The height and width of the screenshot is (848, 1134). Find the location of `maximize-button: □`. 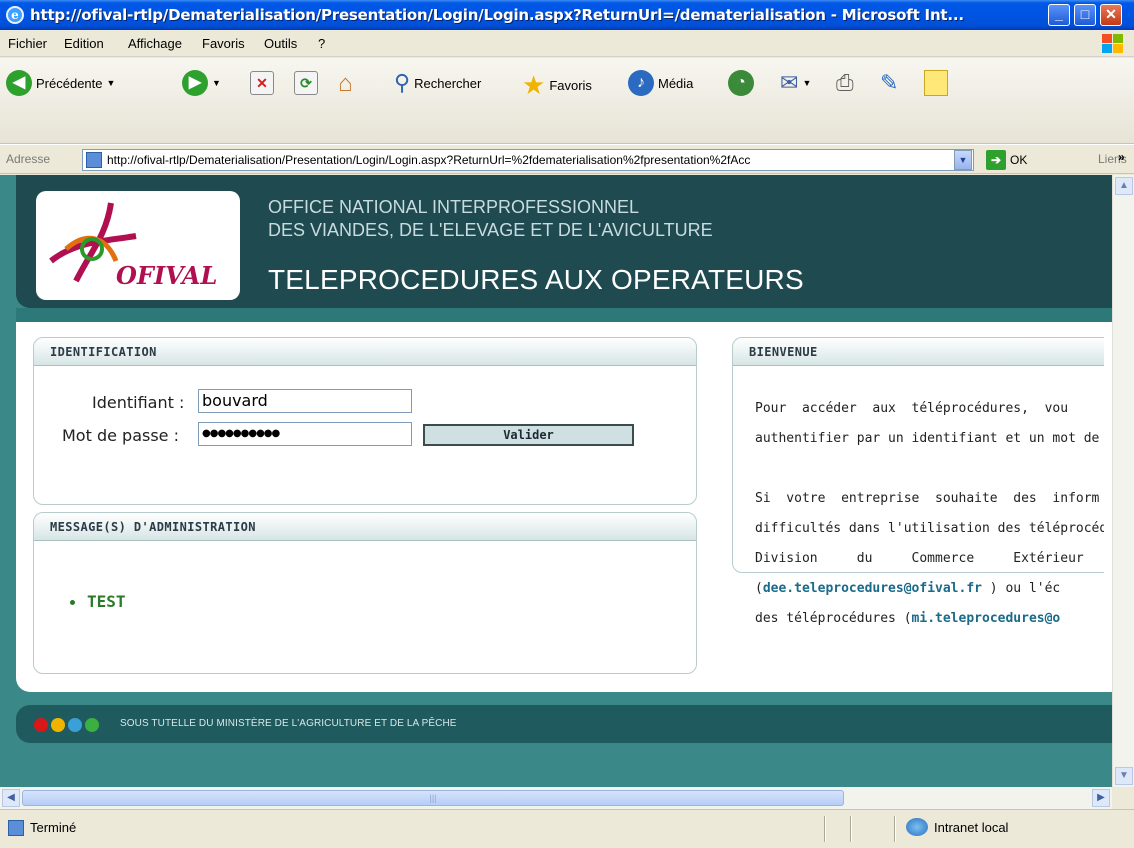

maximize-button: □ is located at coordinates (1085, 15).